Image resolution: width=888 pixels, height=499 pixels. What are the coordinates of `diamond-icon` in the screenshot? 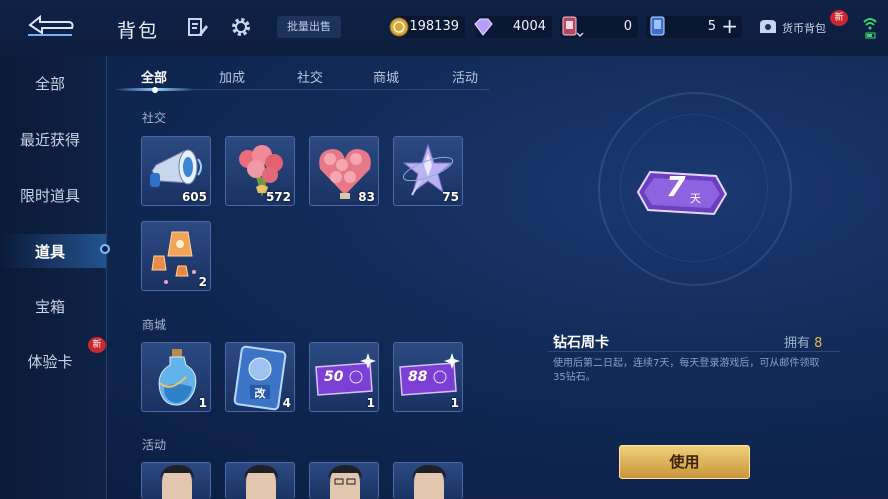 It's located at (483, 27).